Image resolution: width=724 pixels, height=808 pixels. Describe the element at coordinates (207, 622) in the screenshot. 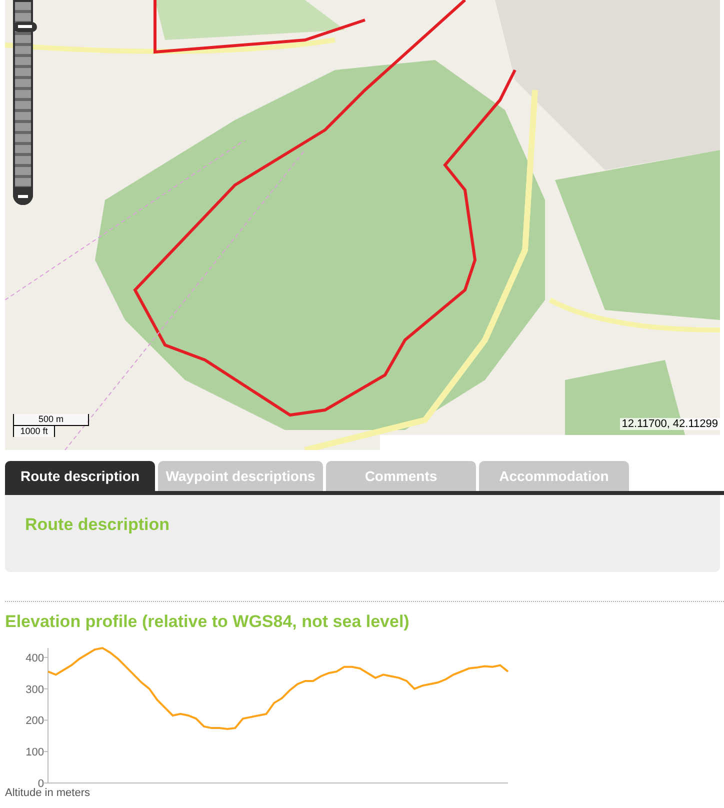

I see `section-heading: Elevation profile (relative to WGS84, not sea level)` at that location.